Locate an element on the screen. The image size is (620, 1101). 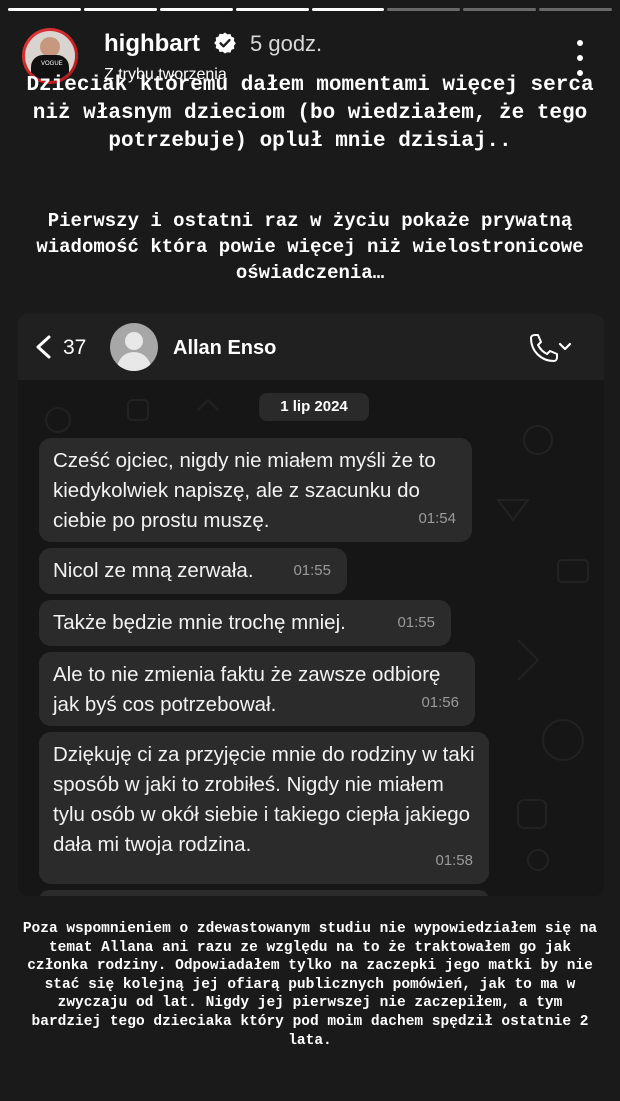
date-separator: 1 lip 2024 is located at coordinates (314, 407).